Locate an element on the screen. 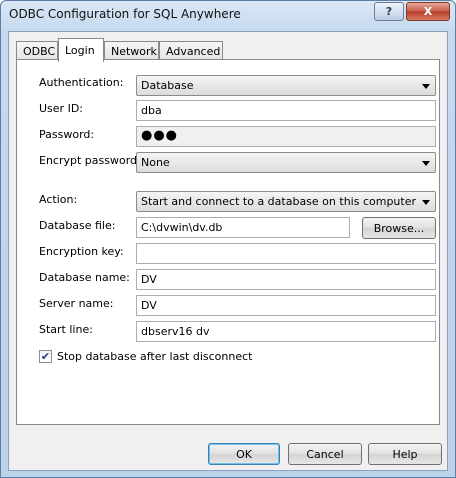  user-id-input: dba is located at coordinates (286, 110).